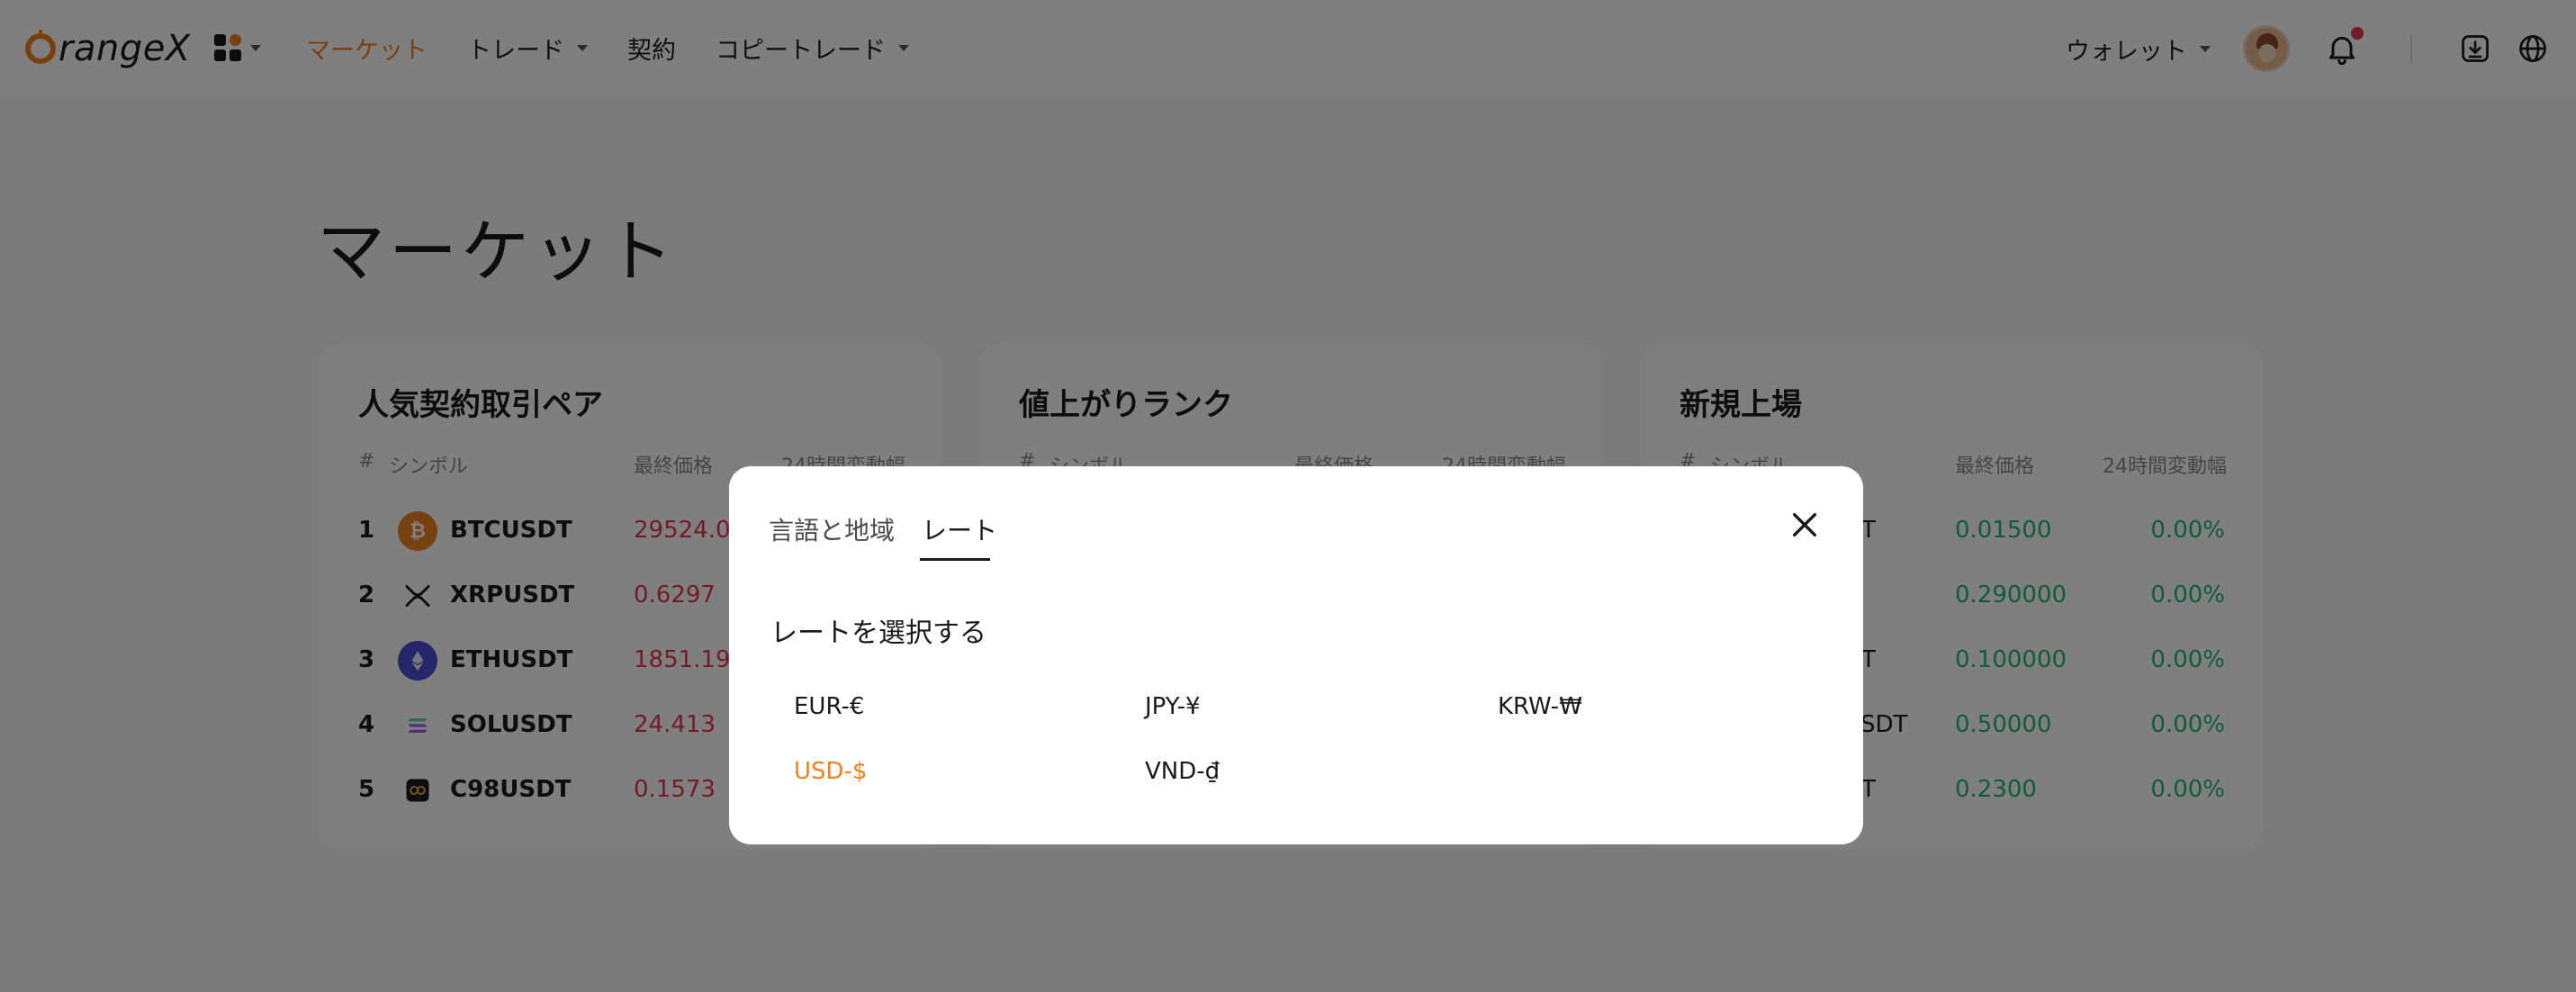 The width and height of the screenshot is (2576, 992). I want to click on rate-option-jpy: JPY-¥, so click(1173, 706).